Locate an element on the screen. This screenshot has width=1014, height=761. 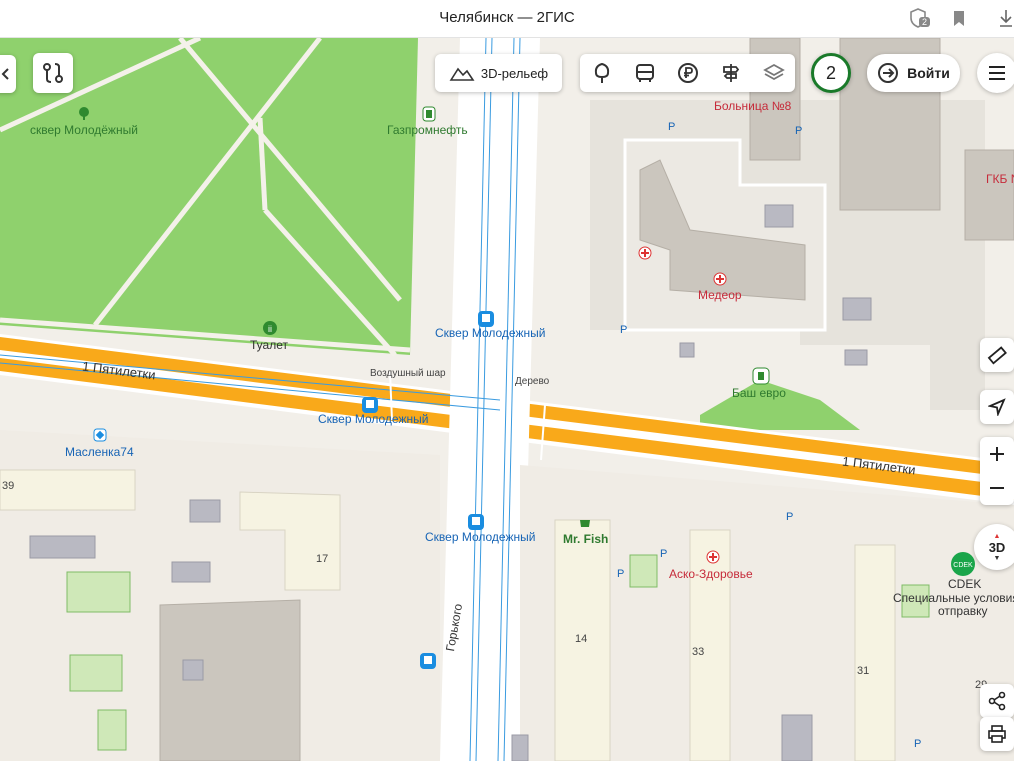
bus-stop-south-icon is located at coordinates (428, 661).